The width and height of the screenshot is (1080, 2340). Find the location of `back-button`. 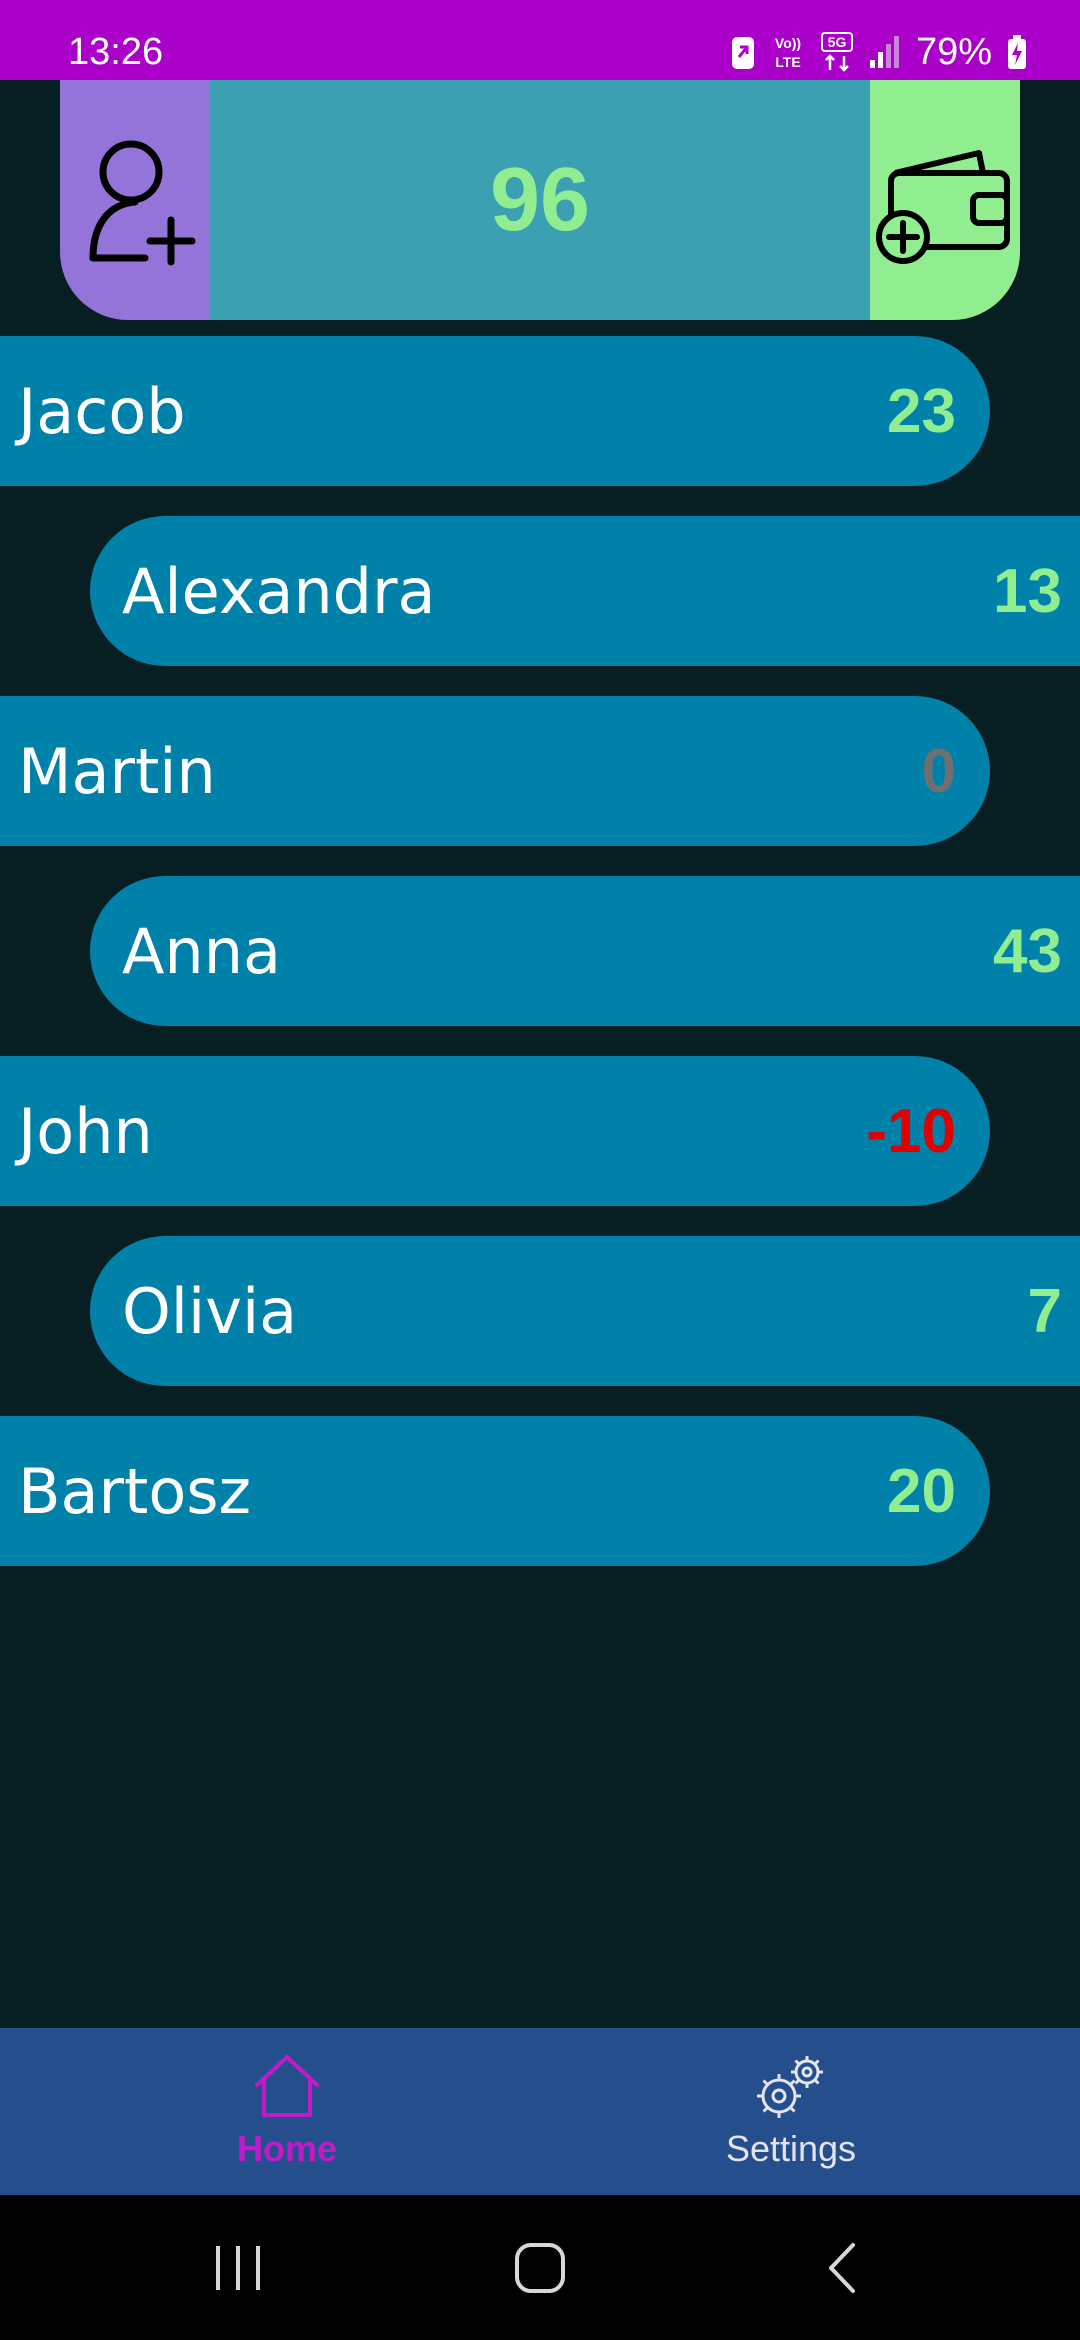

back-button is located at coordinates (843, 2267).